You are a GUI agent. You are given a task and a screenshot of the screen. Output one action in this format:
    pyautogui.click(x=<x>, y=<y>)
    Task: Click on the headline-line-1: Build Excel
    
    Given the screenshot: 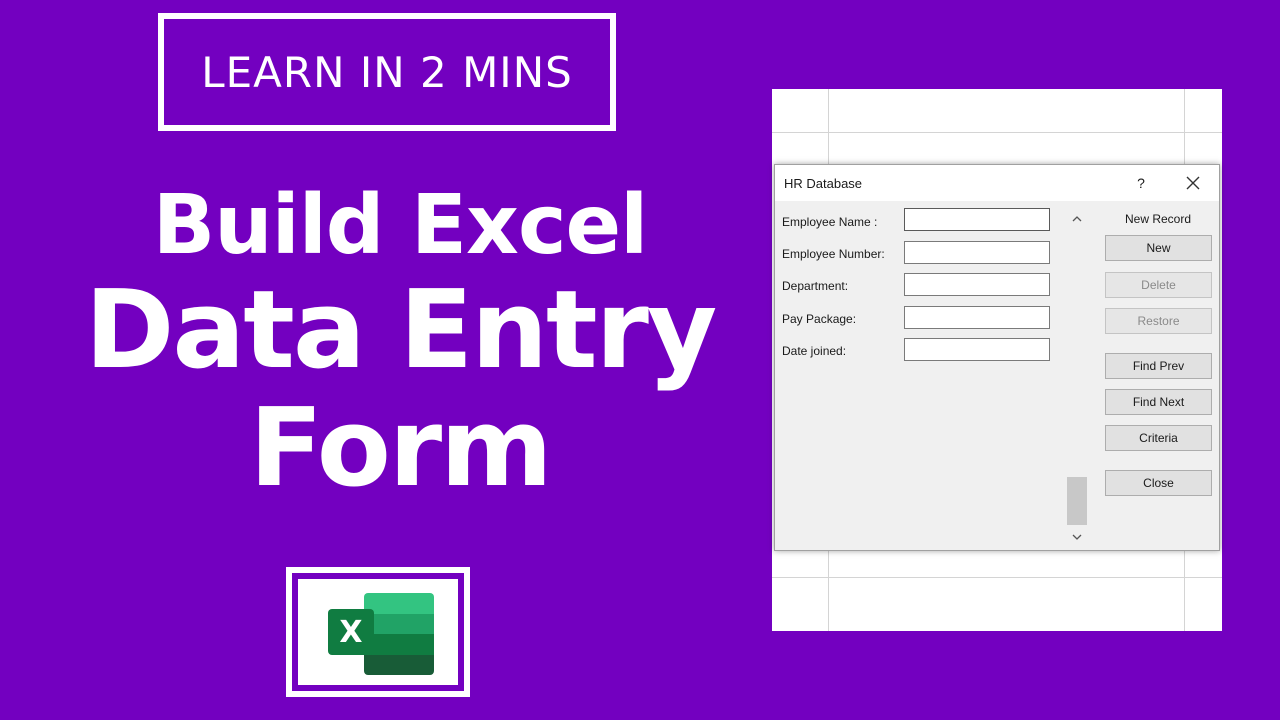 What is the action you would take?
    pyautogui.click(x=400, y=225)
    